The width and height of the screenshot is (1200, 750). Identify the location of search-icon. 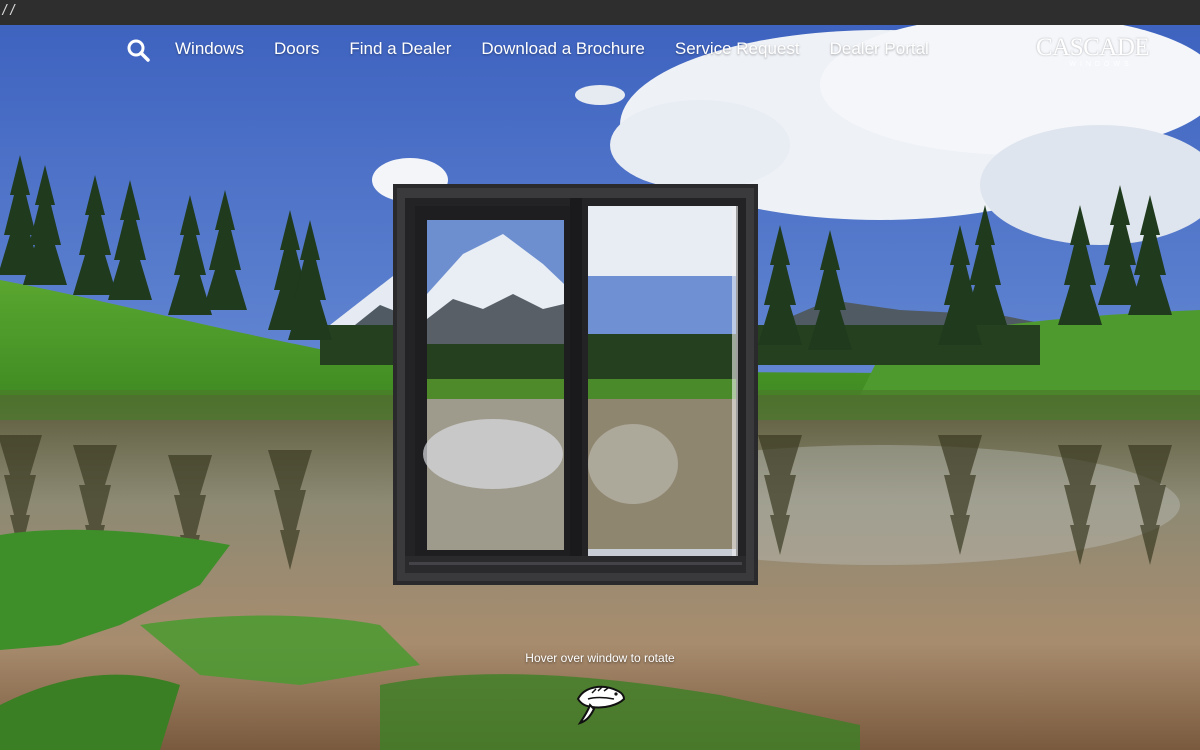
(138, 50).